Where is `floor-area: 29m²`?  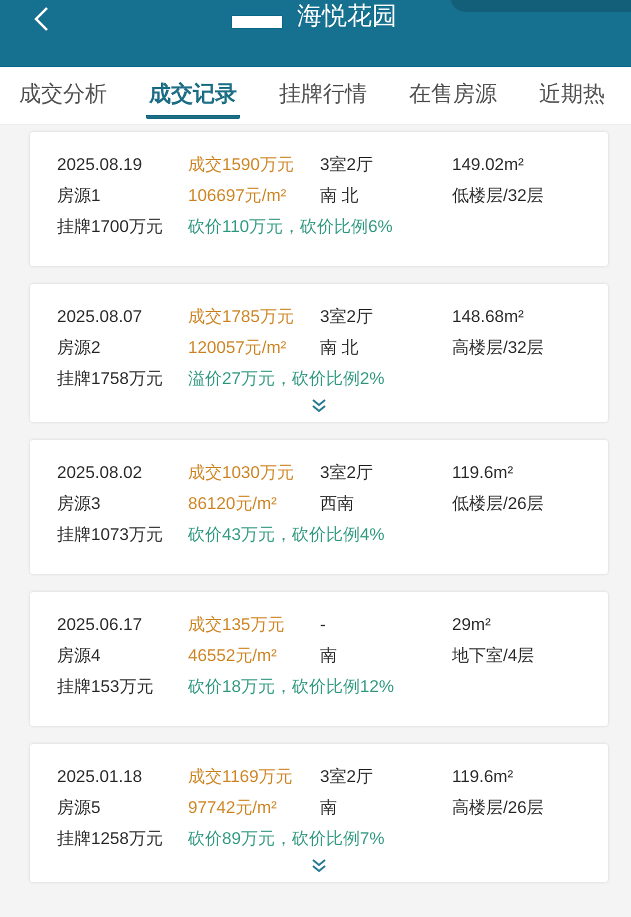
floor-area: 29m² is located at coordinates (530, 624).